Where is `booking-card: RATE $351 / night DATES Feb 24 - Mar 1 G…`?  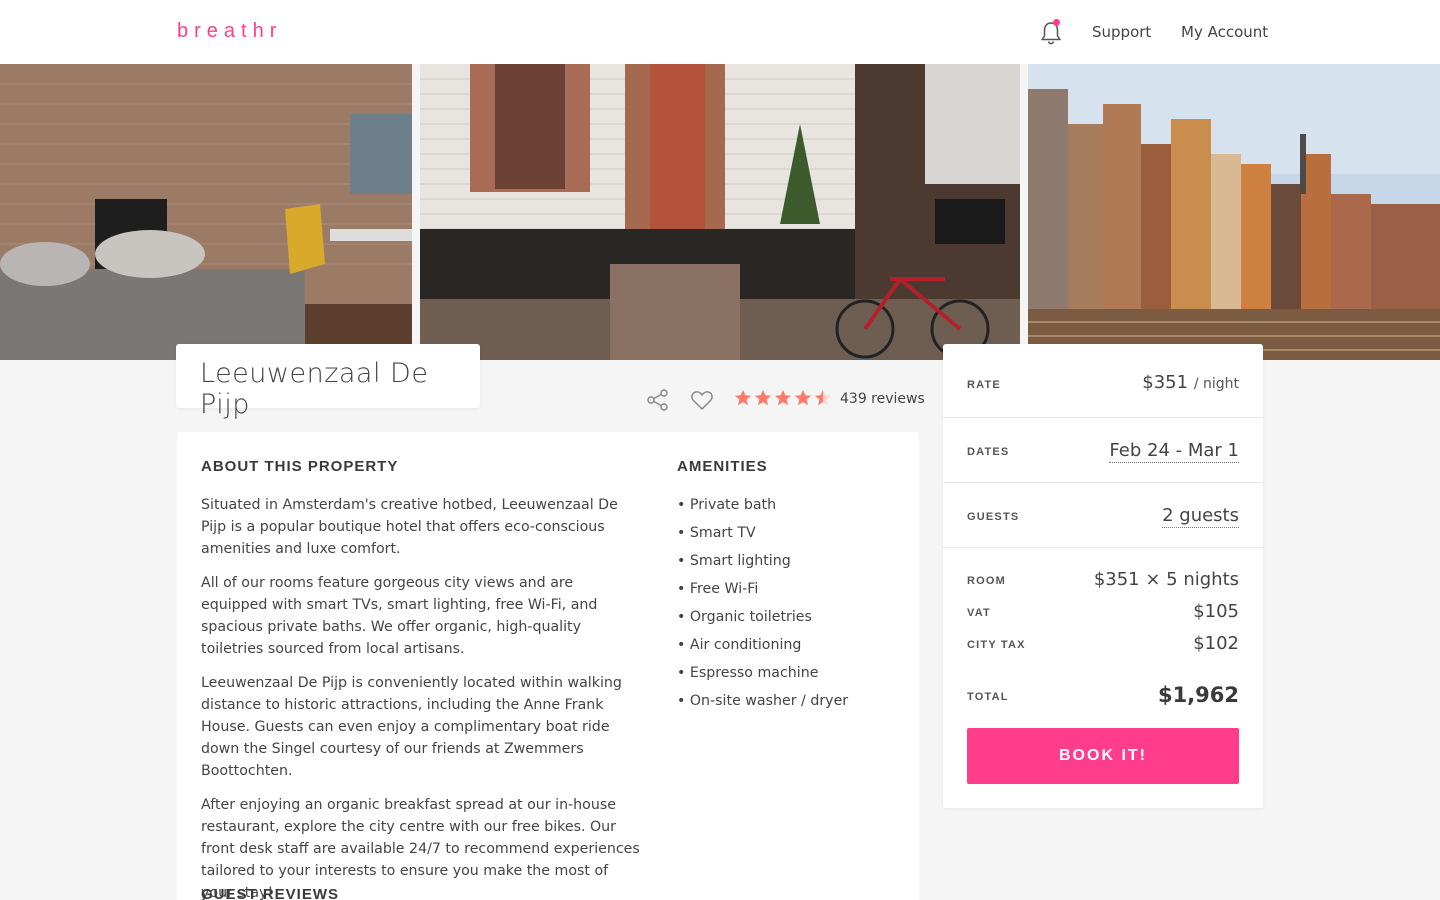 booking-card: RATE $351 / night DATES Feb 24 - Mar 1 G… is located at coordinates (1103, 576).